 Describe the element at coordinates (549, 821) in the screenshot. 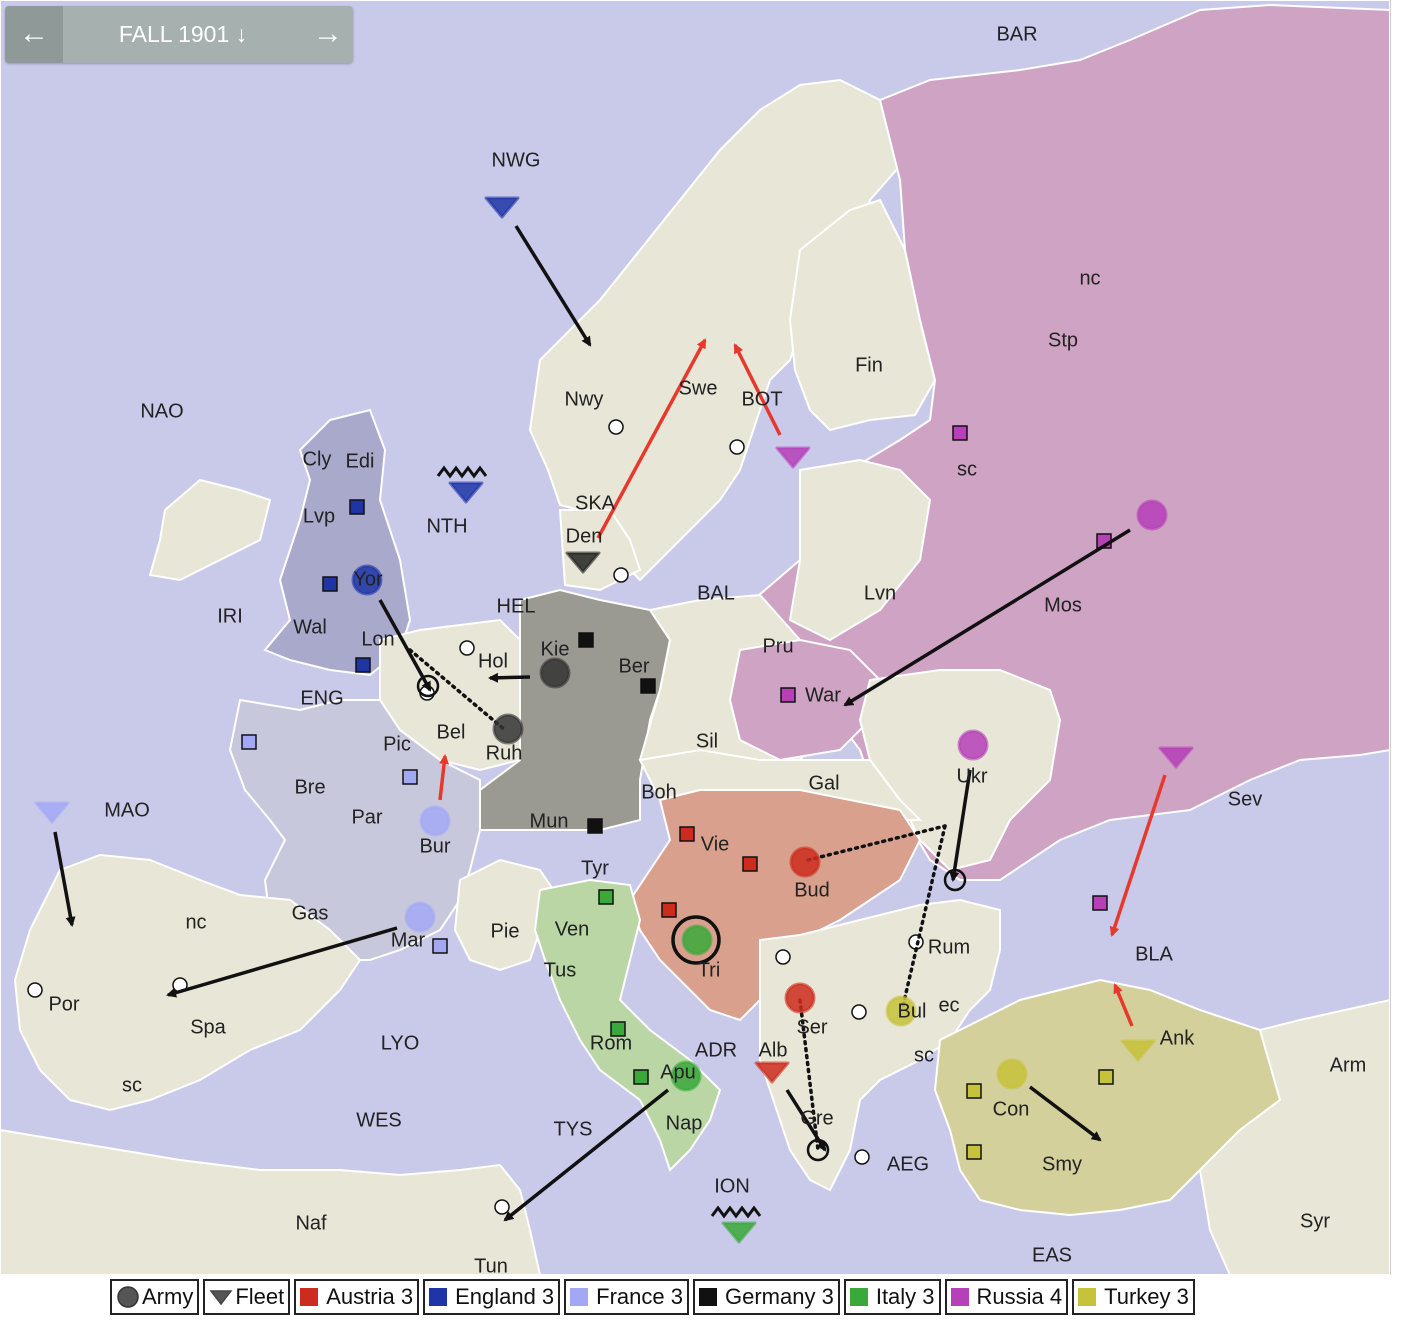

I see `province-label: Mun` at that location.